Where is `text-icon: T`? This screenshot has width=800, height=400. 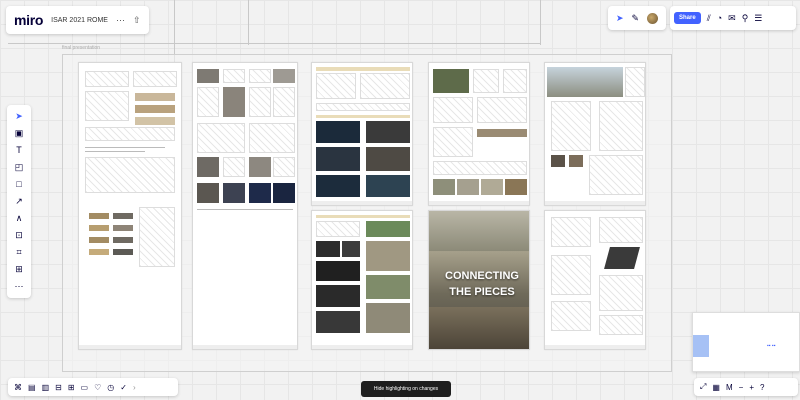 text-icon: T is located at coordinates (19, 150).